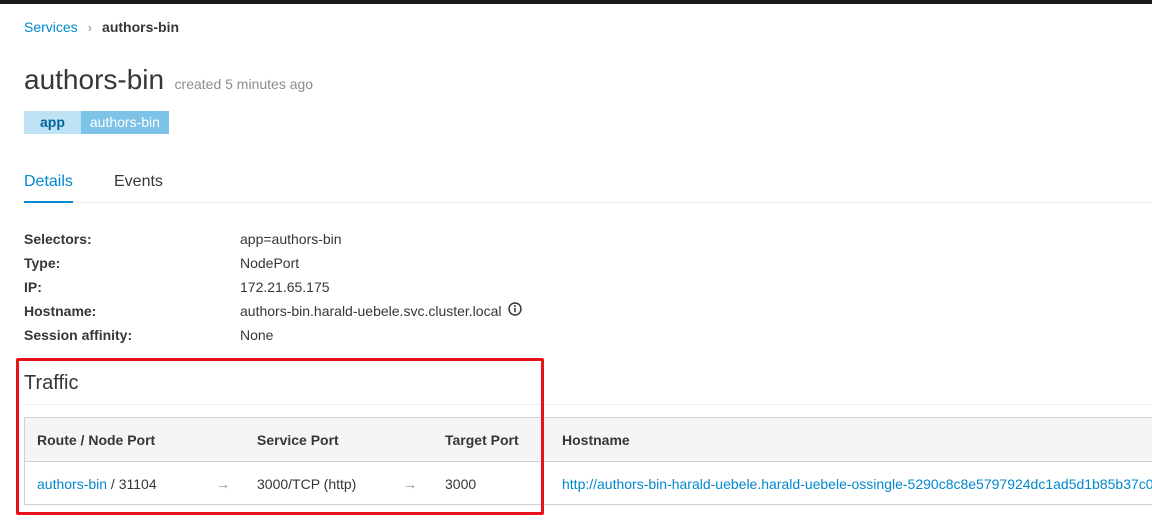 This screenshot has height=520, width=1152. I want to click on section-divider, so click(588, 404).